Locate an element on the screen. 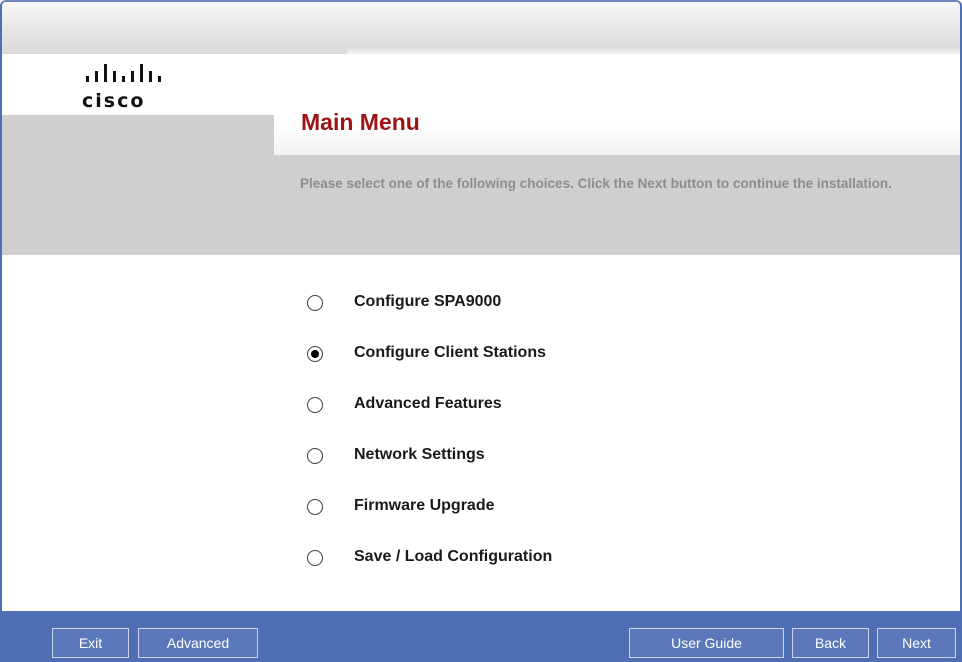  option-advanced-features: Advanced Features is located at coordinates (532, 415).